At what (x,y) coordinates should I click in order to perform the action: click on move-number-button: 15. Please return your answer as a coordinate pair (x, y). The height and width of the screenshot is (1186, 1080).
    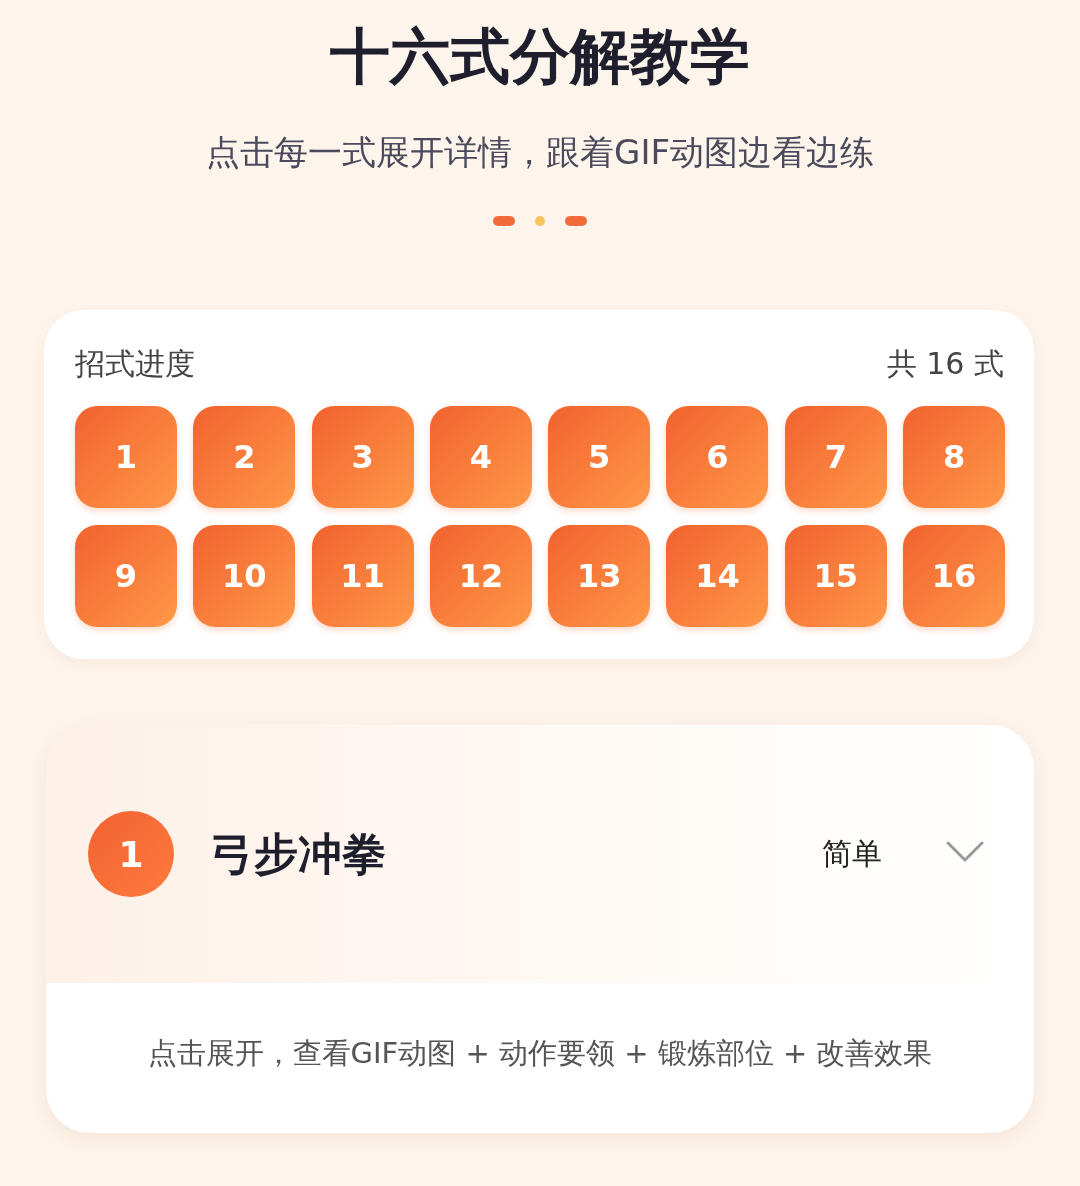
    Looking at the image, I should click on (835, 576).